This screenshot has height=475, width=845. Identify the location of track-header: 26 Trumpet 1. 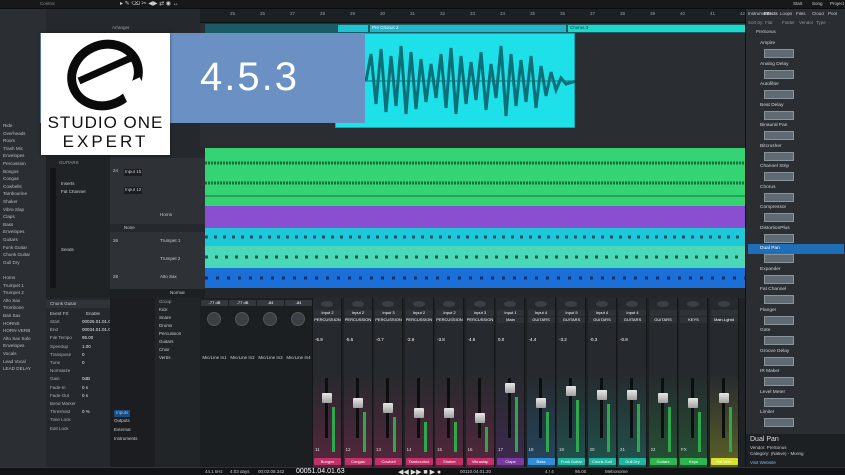
(157, 241).